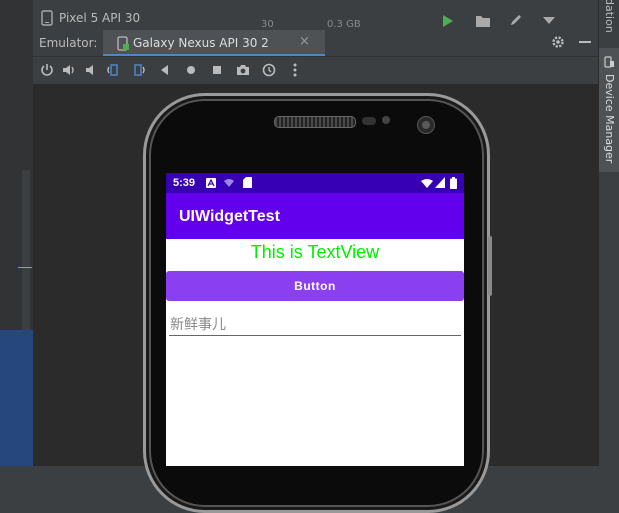 The height and width of the screenshot is (513, 619). What do you see at coordinates (165, 70) in the screenshot?
I see `back-icon` at bounding box center [165, 70].